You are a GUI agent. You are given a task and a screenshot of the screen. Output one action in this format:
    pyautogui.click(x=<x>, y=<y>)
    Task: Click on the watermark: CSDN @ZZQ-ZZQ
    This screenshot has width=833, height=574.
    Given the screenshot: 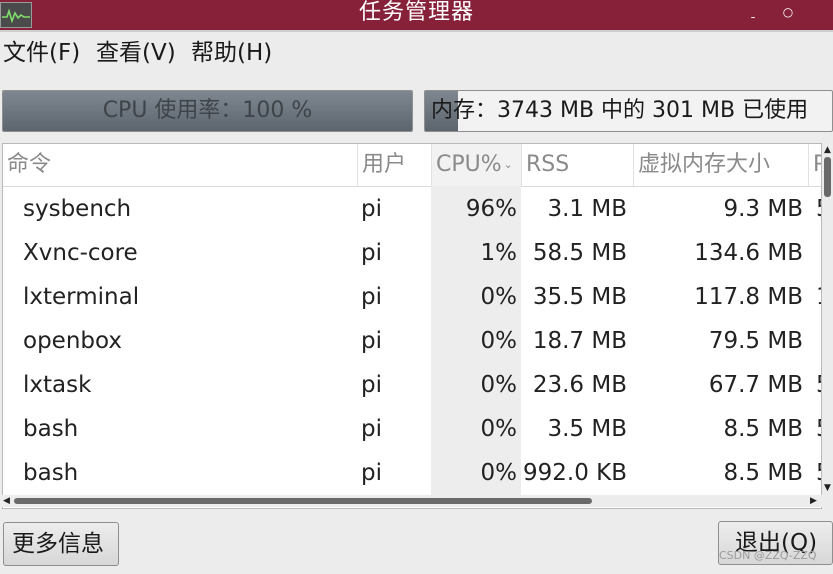 What is the action you would take?
    pyautogui.click(x=768, y=555)
    